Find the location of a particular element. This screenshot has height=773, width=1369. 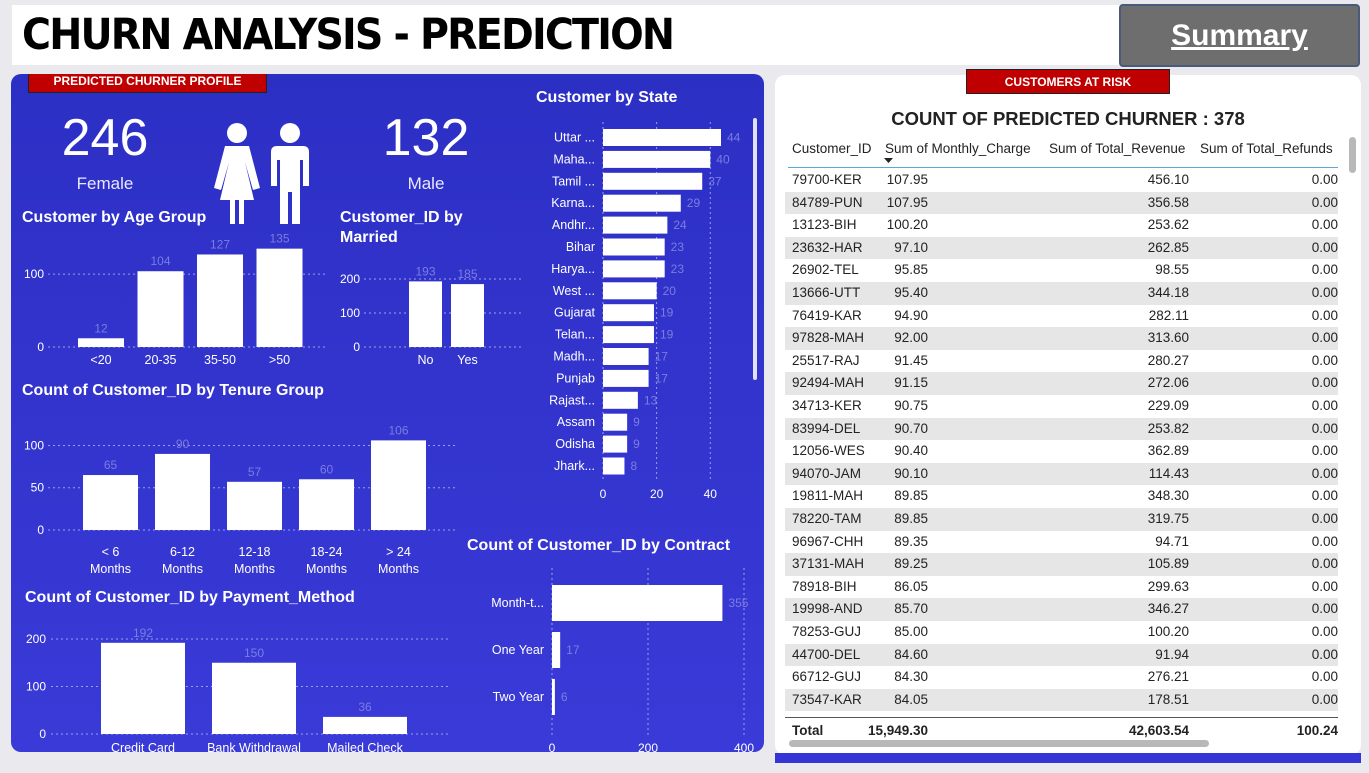

table-row: 83994-DEL 90.70 253.82 0.00 is located at coordinates (1061, 429).